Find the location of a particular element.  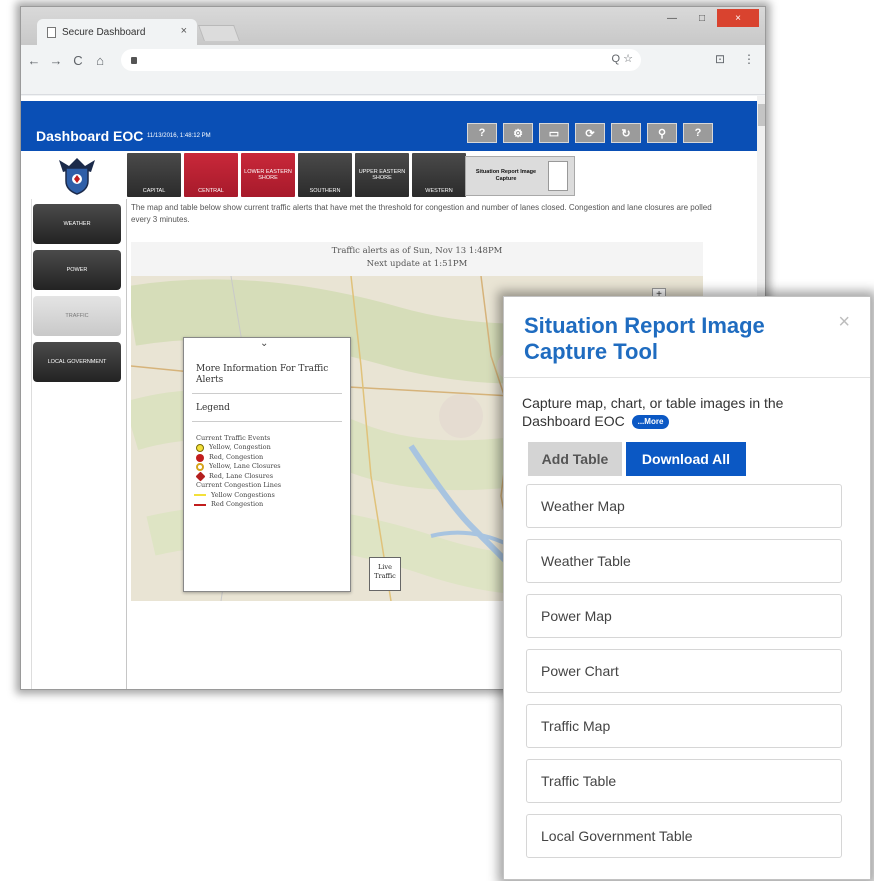

chevron-down-icon: ⌄ is located at coordinates (264, 343).